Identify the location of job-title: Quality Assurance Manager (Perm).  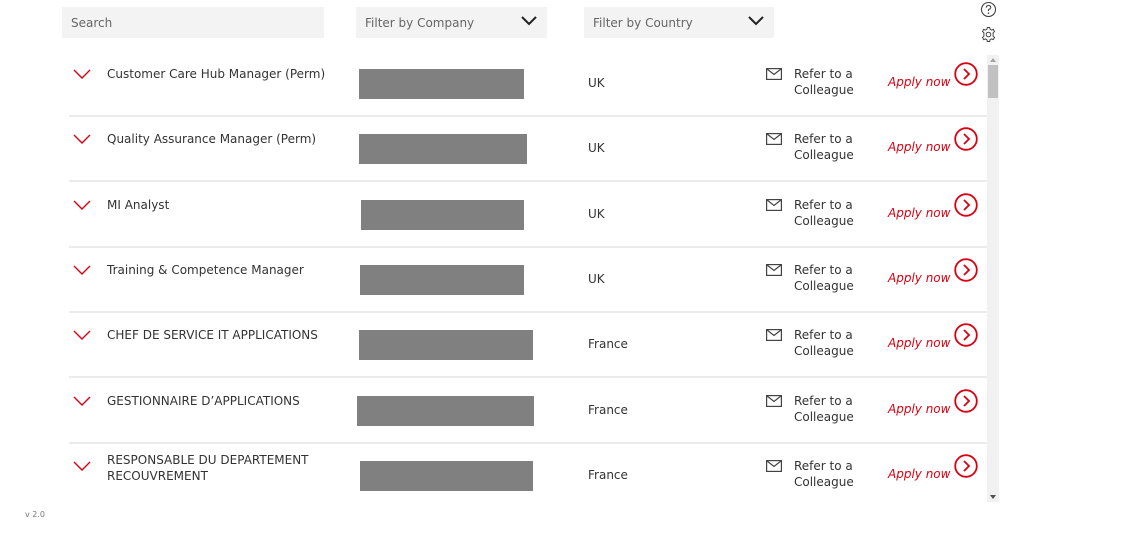
(212, 139).